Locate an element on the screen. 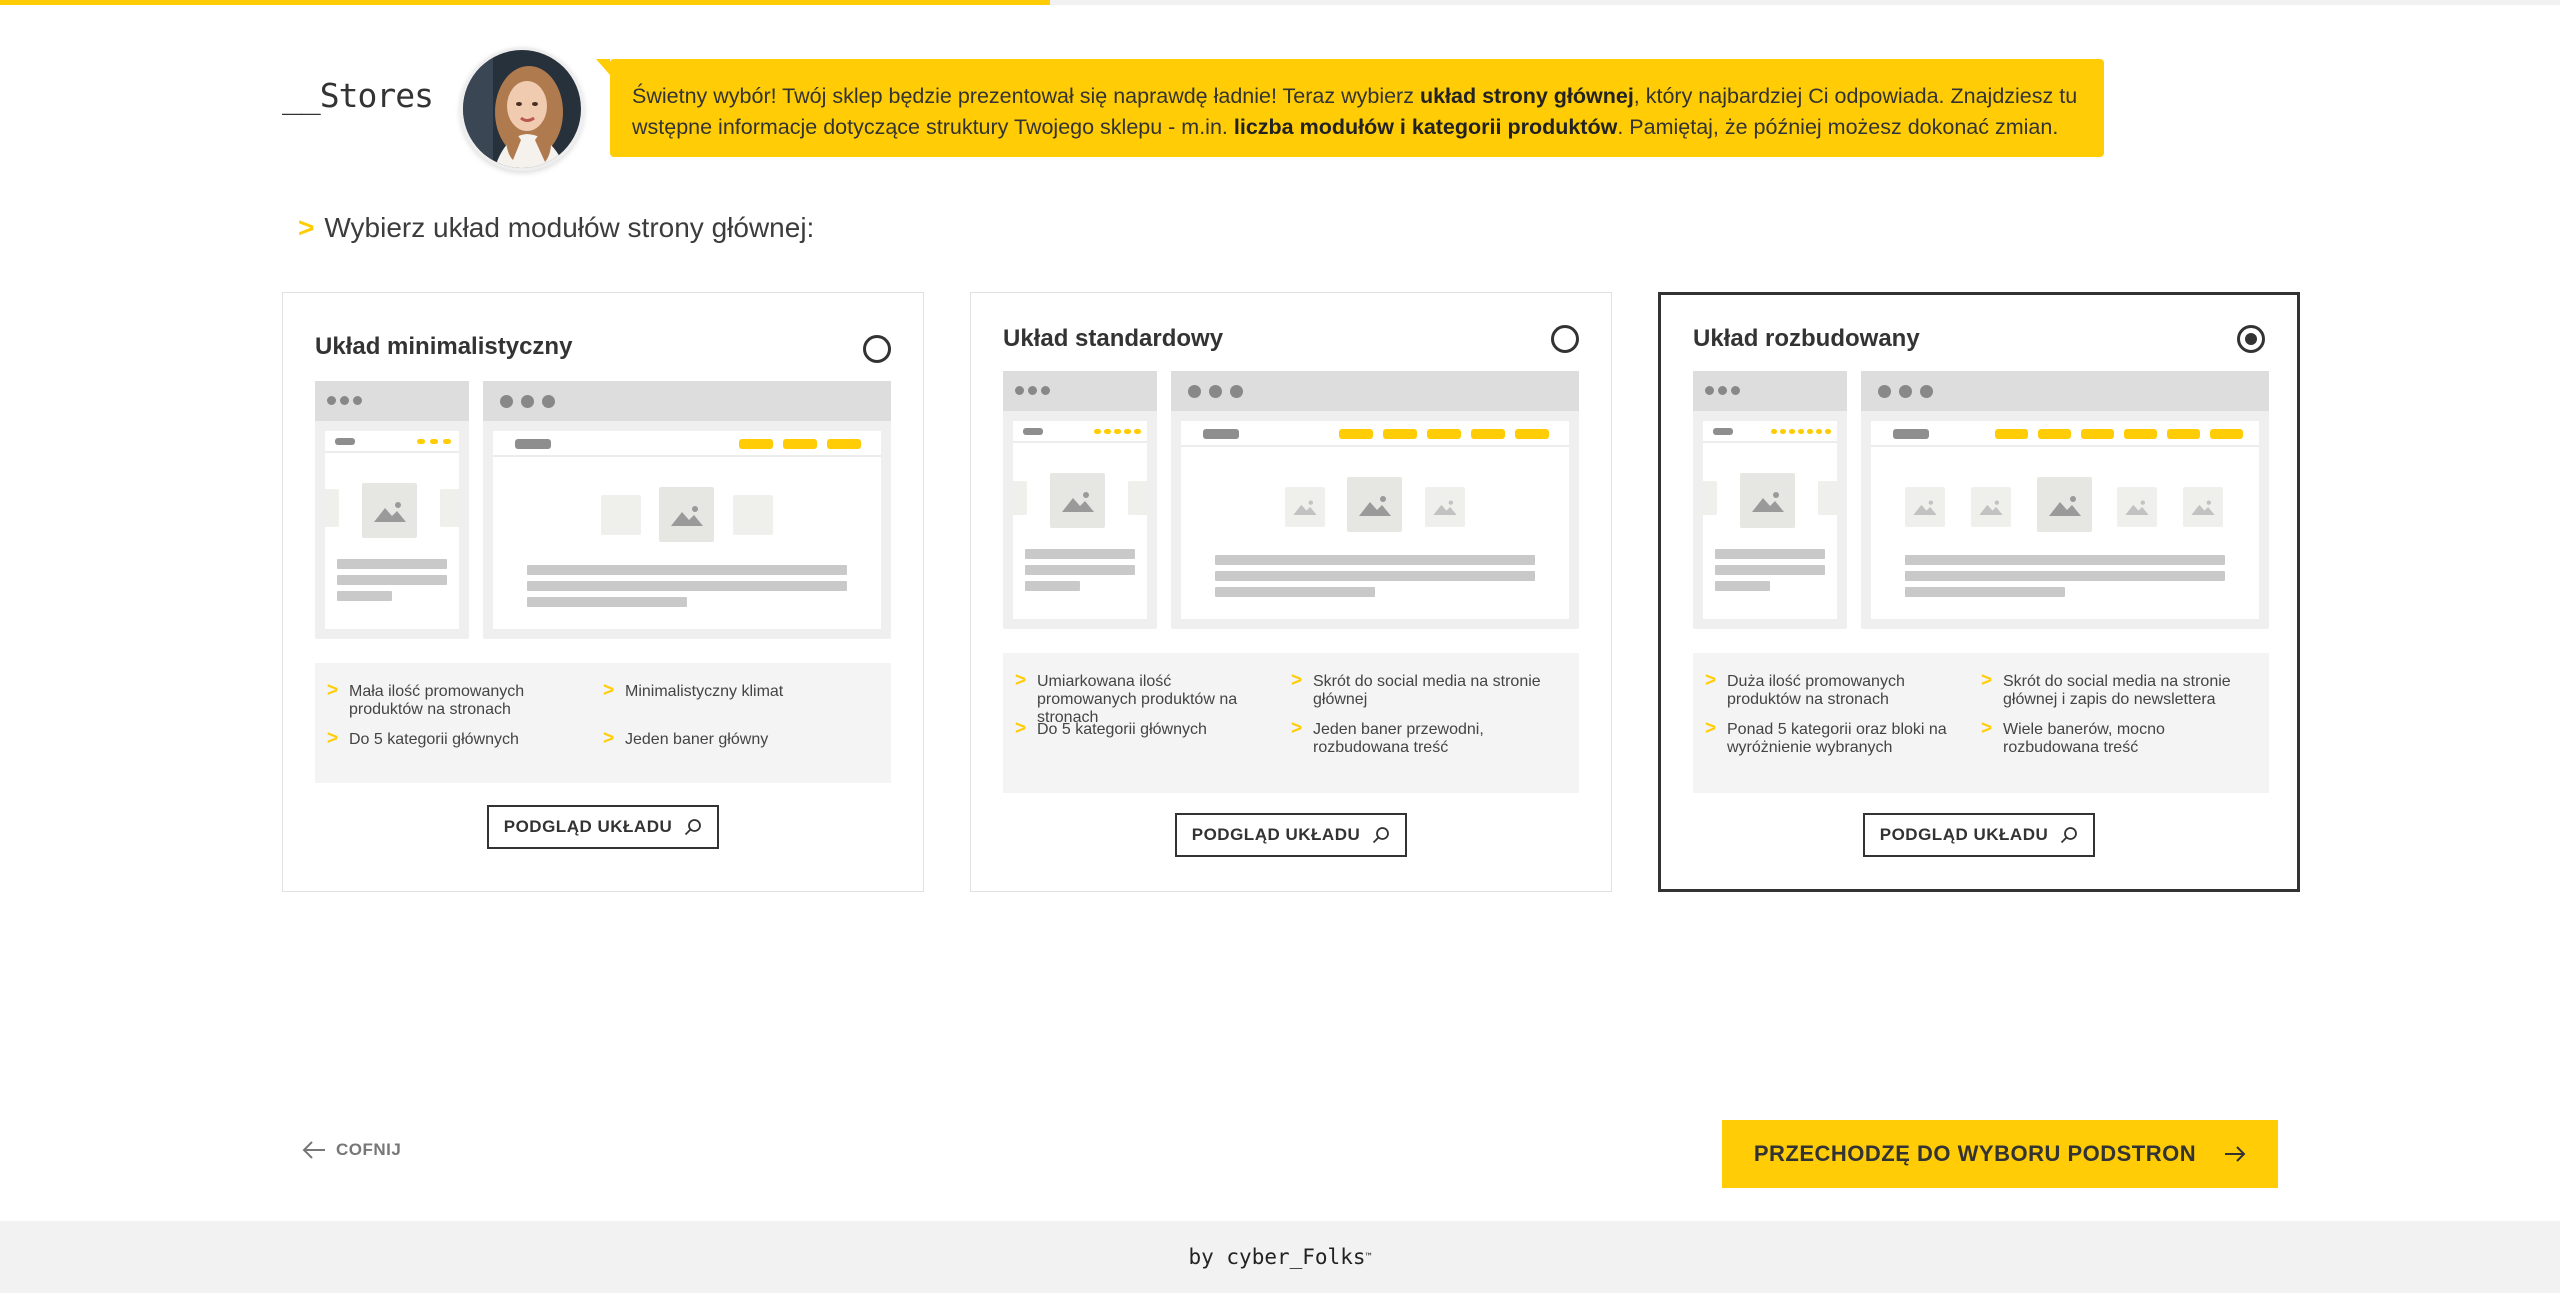  progress-track is located at coordinates (1280, 2).